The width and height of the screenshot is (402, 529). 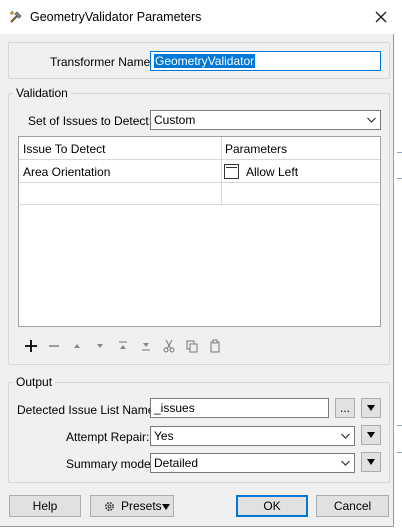 I want to click on transformer-icon, so click(x=16, y=17).